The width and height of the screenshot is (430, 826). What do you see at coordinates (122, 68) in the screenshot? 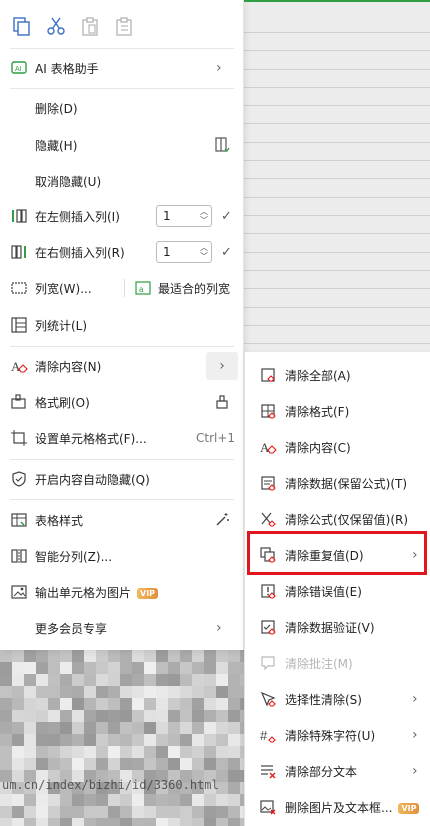
I see `ai-assistant-item: AI AI 表格助手 ›` at bounding box center [122, 68].